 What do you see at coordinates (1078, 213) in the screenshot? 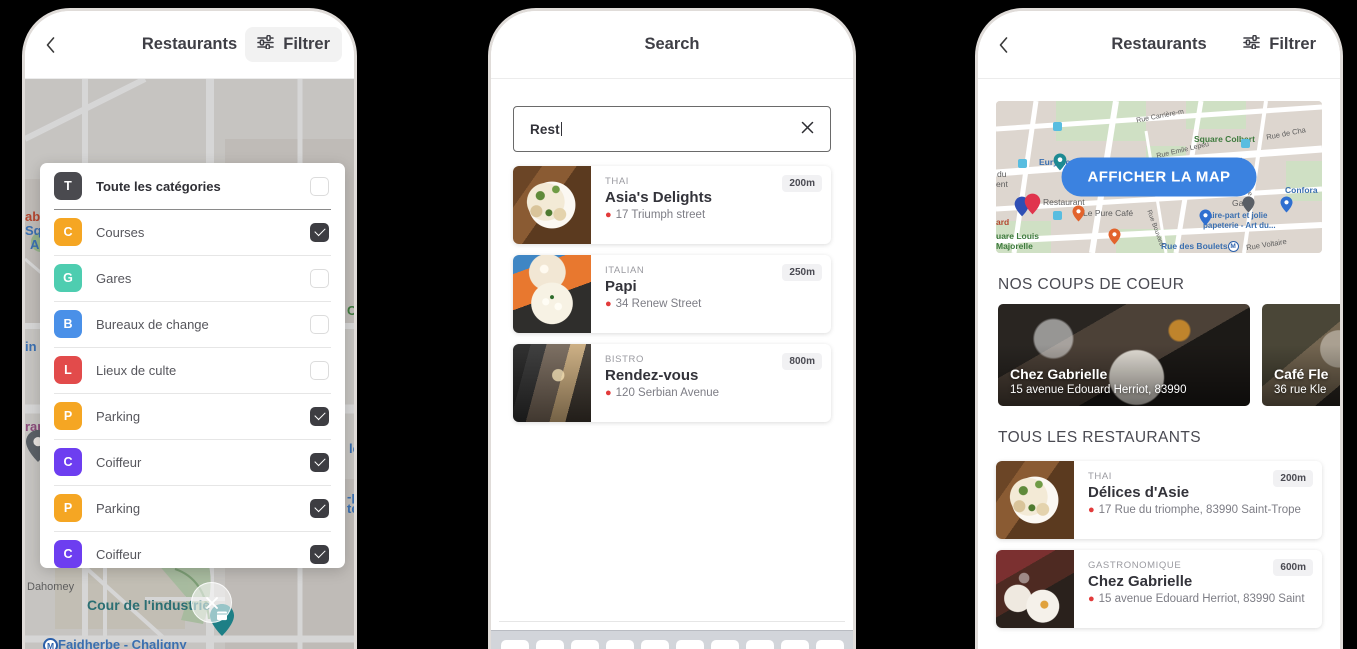
I see `map-poi-icon-cafe` at bounding box center [1078, 213].